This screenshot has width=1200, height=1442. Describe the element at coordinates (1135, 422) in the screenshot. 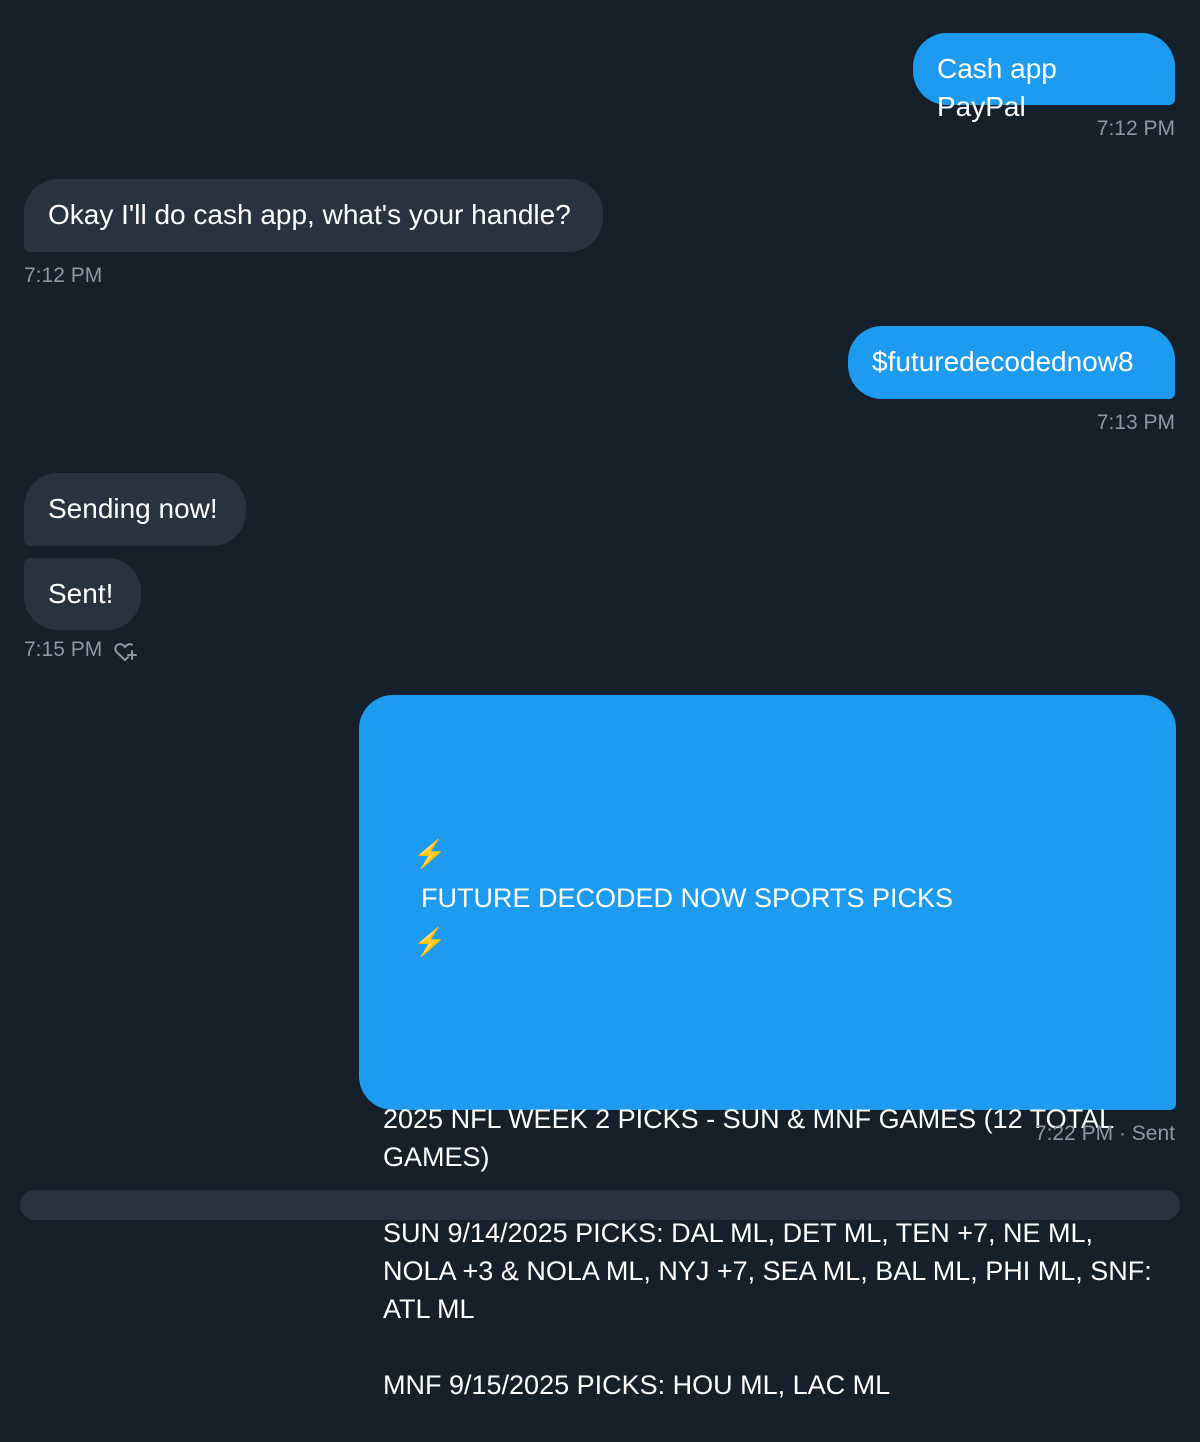

I see `message-timestamp: 7:13 PM` at that location.